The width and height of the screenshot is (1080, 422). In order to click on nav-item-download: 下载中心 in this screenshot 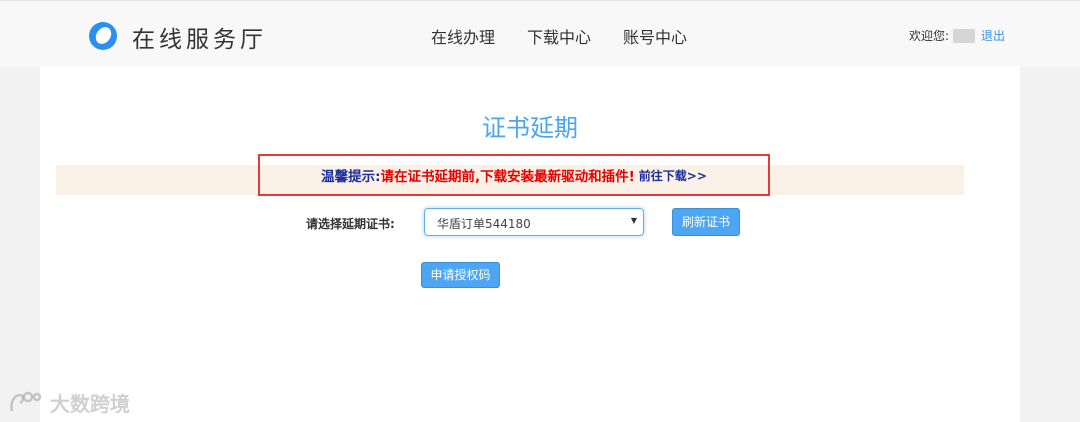, I will do `click(559, 36)`.